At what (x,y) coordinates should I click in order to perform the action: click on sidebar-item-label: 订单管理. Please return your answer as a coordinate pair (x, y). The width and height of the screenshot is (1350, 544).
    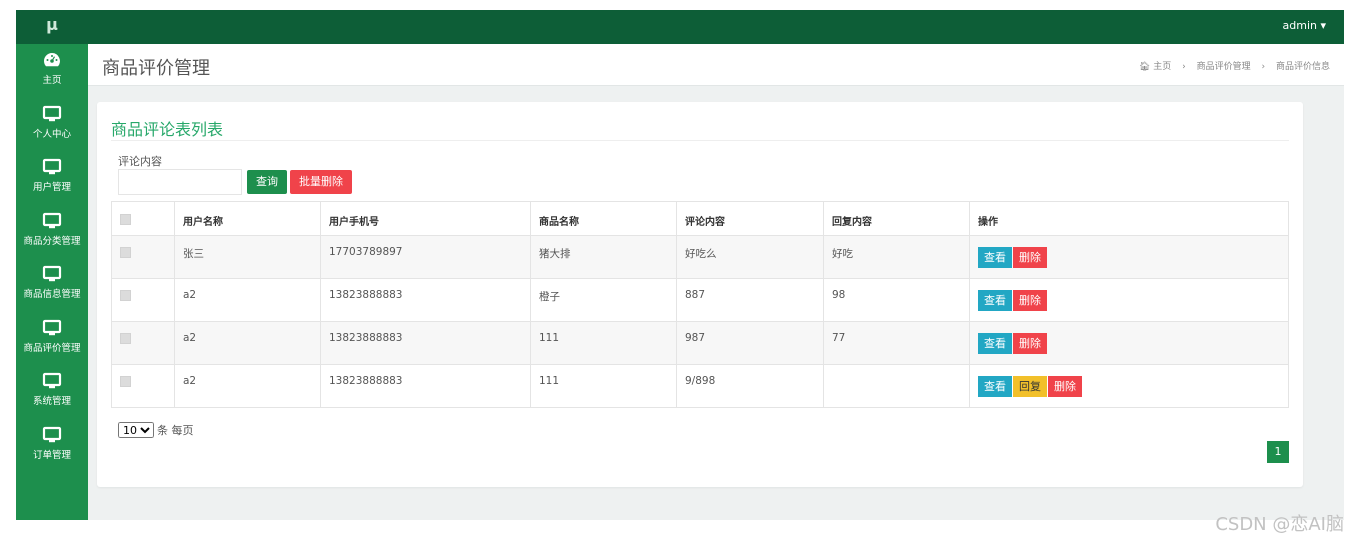
    Looking at the image, I should click on (51, 455).